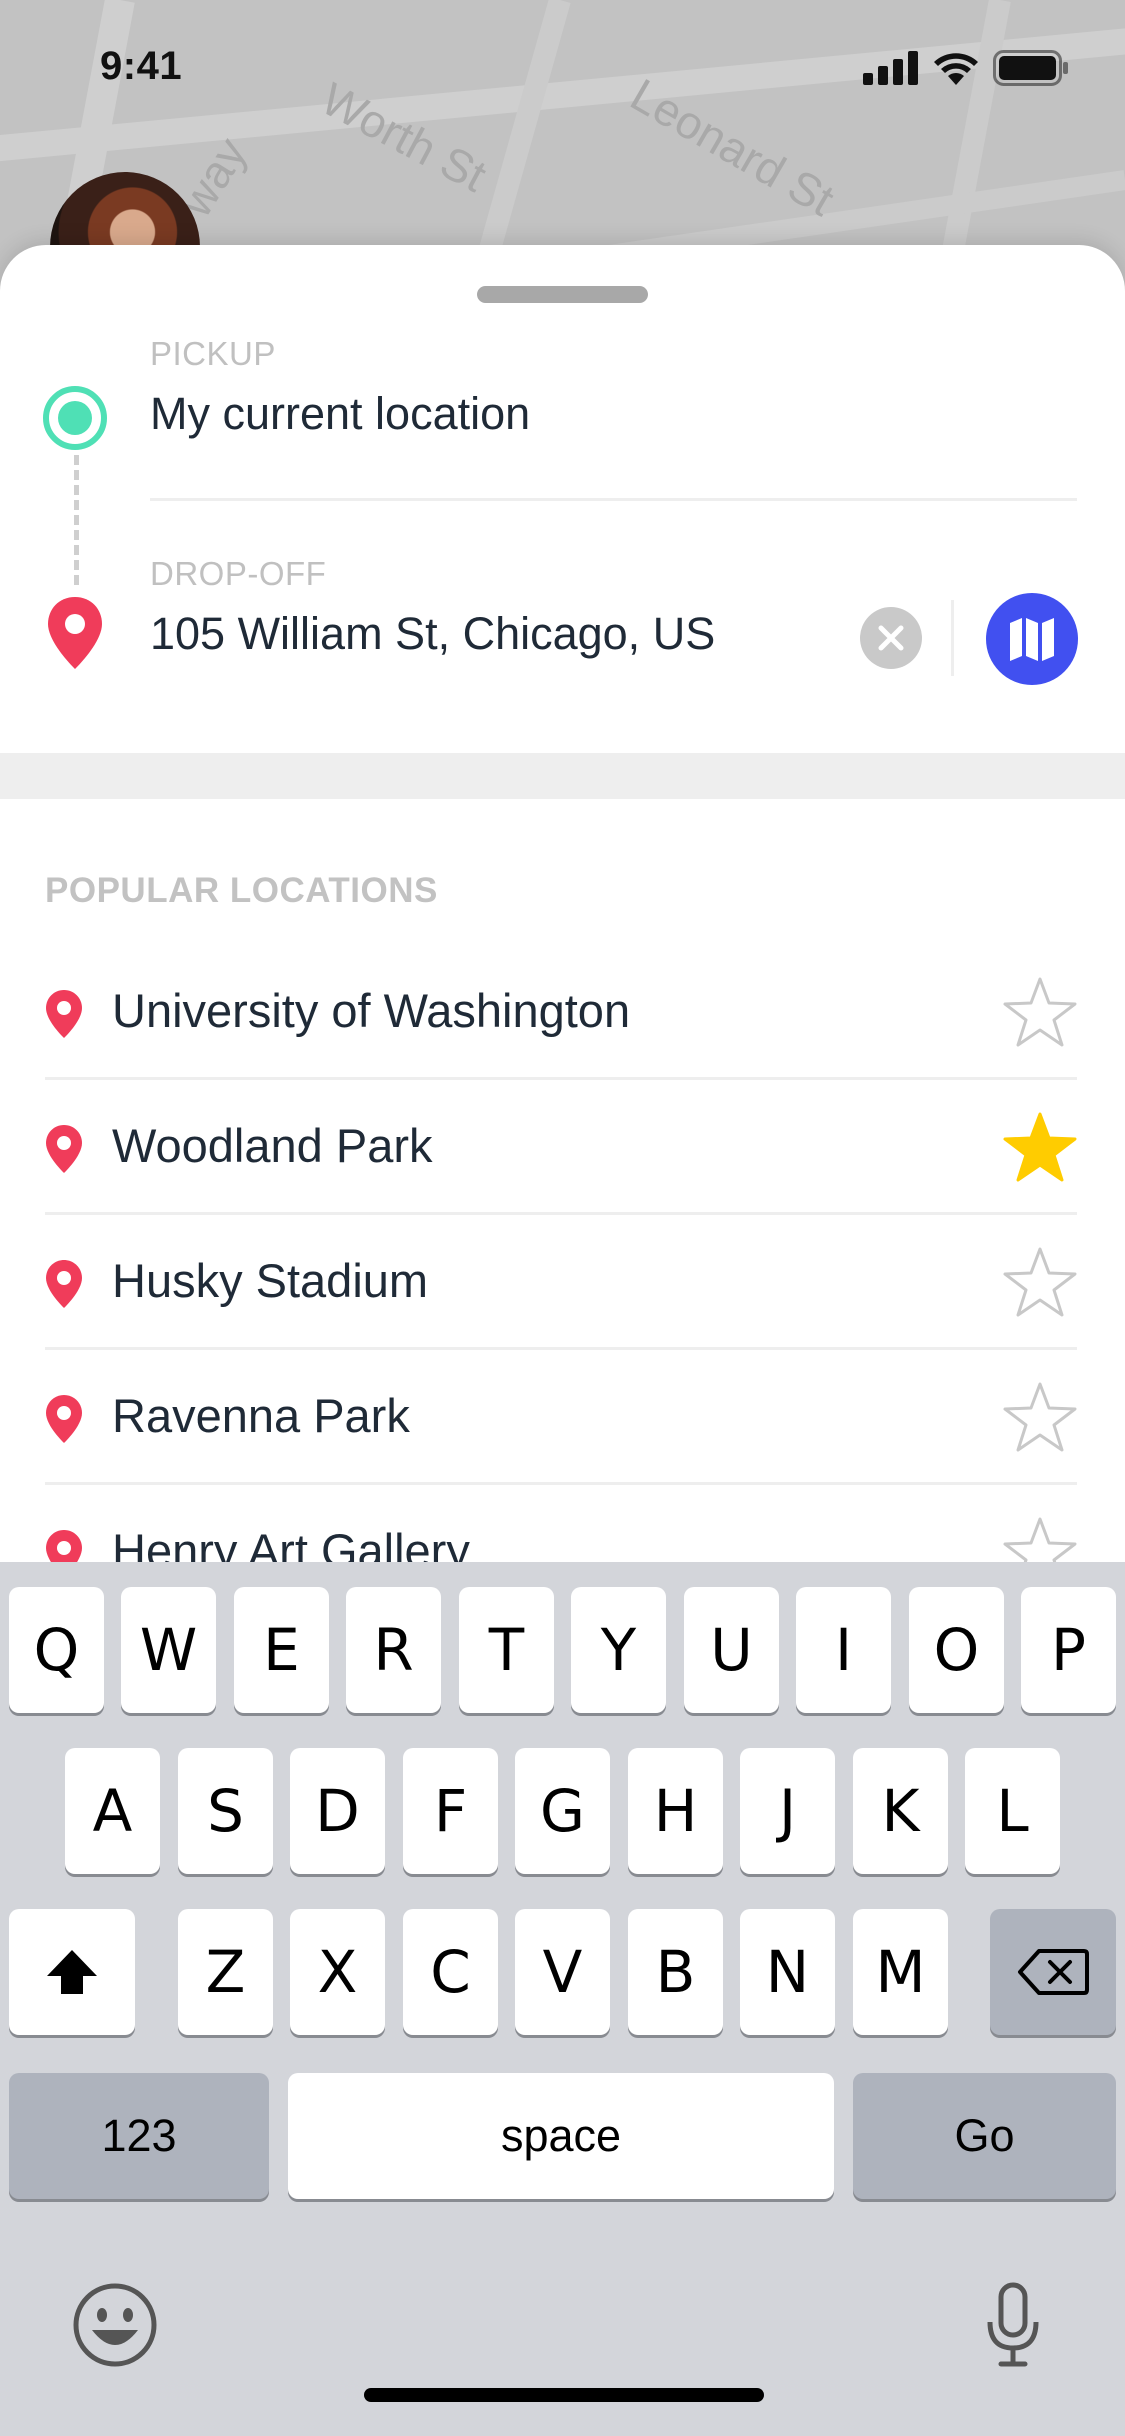 This screenshot has width=1125, height=2436. Describe the element at coordinates (562, 1417) in the screenshot. I see `list-item: Ravenna Park` at that location.